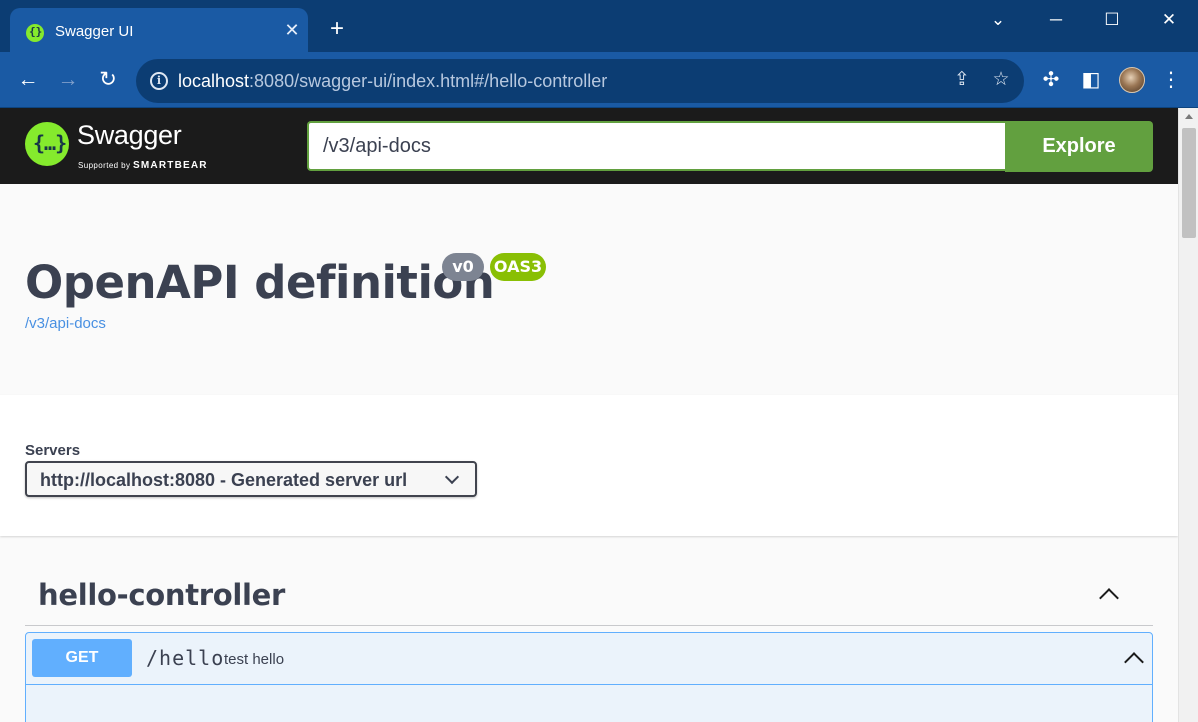  I want to click on extensions-puzzle-icon: ✣, so click(1051, 80).